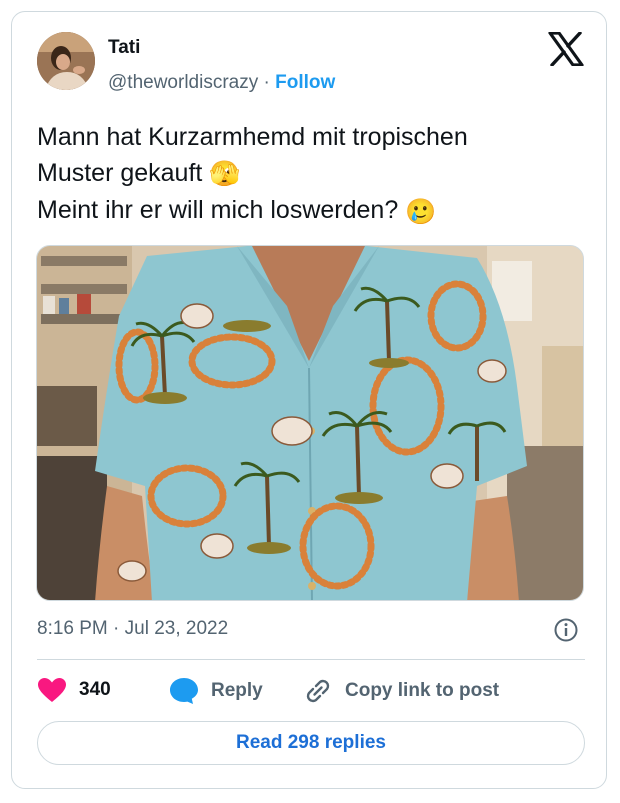  Describe the element at coordinates (218, 210) in the screenshot. I see `tweet-line-3: Meint ihr er will mich loswerden?` at that location.